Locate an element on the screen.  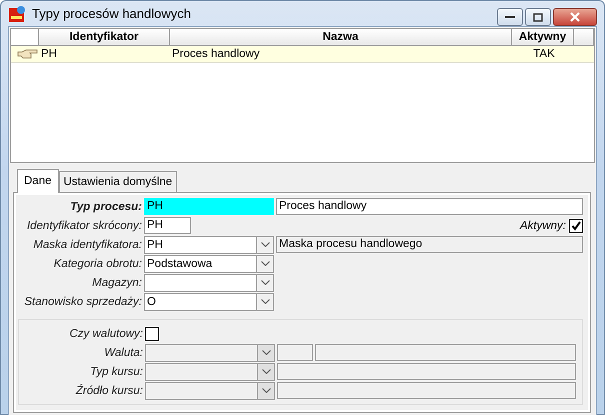
field-label: Aktywny: is located at coordinates (543, 226).